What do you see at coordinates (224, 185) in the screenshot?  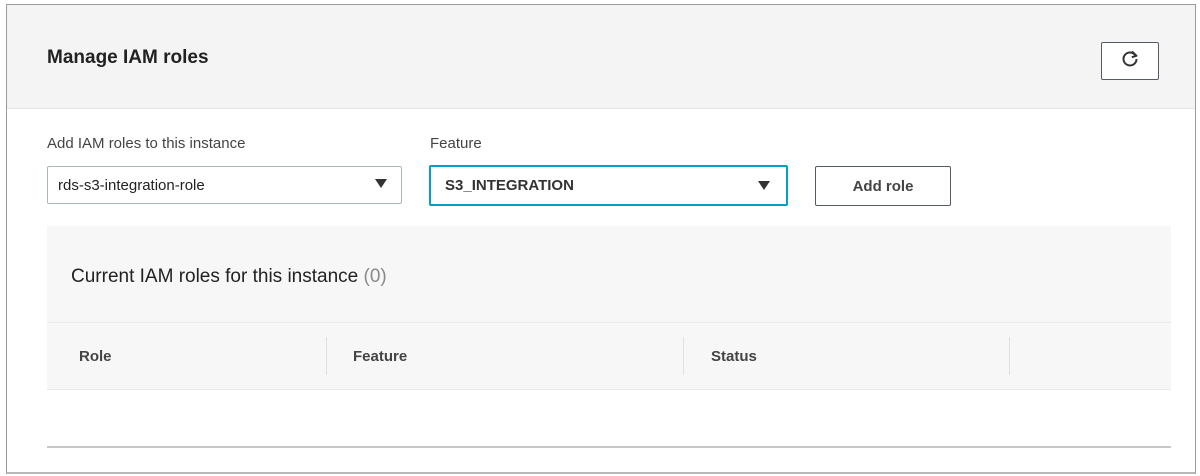 I see `role-select: rds-s3-integration-role` at bounding box center [224, 185].